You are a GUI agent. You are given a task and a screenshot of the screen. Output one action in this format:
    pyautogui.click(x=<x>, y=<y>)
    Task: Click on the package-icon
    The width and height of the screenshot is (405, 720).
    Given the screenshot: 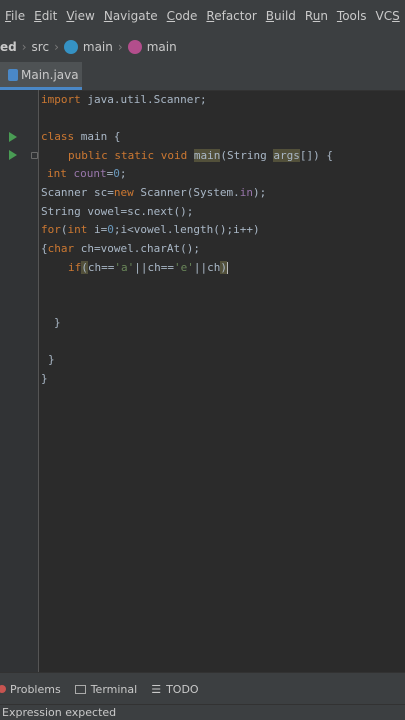 What is the action you would take?
    pyautogui.click(x=70, y=47)
    